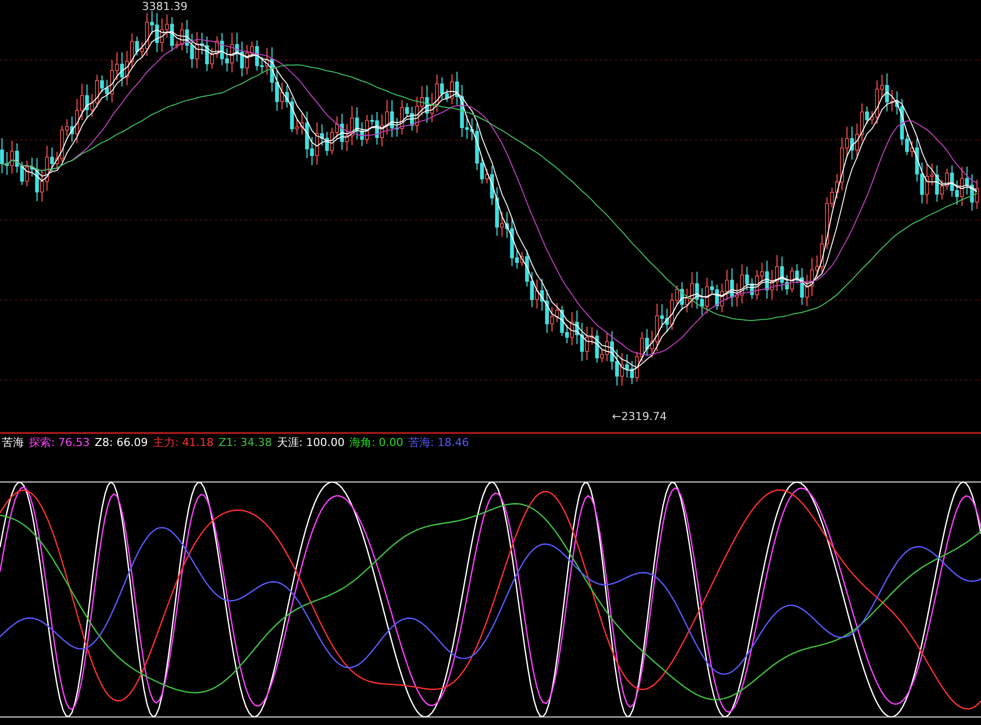 The height and width of the screenshot is (725, 981). What do you see at coordinates (59, 442) in the screenshot?
I see `indicator-reading: 探索: 76.53` at bounding box center [59, 442].